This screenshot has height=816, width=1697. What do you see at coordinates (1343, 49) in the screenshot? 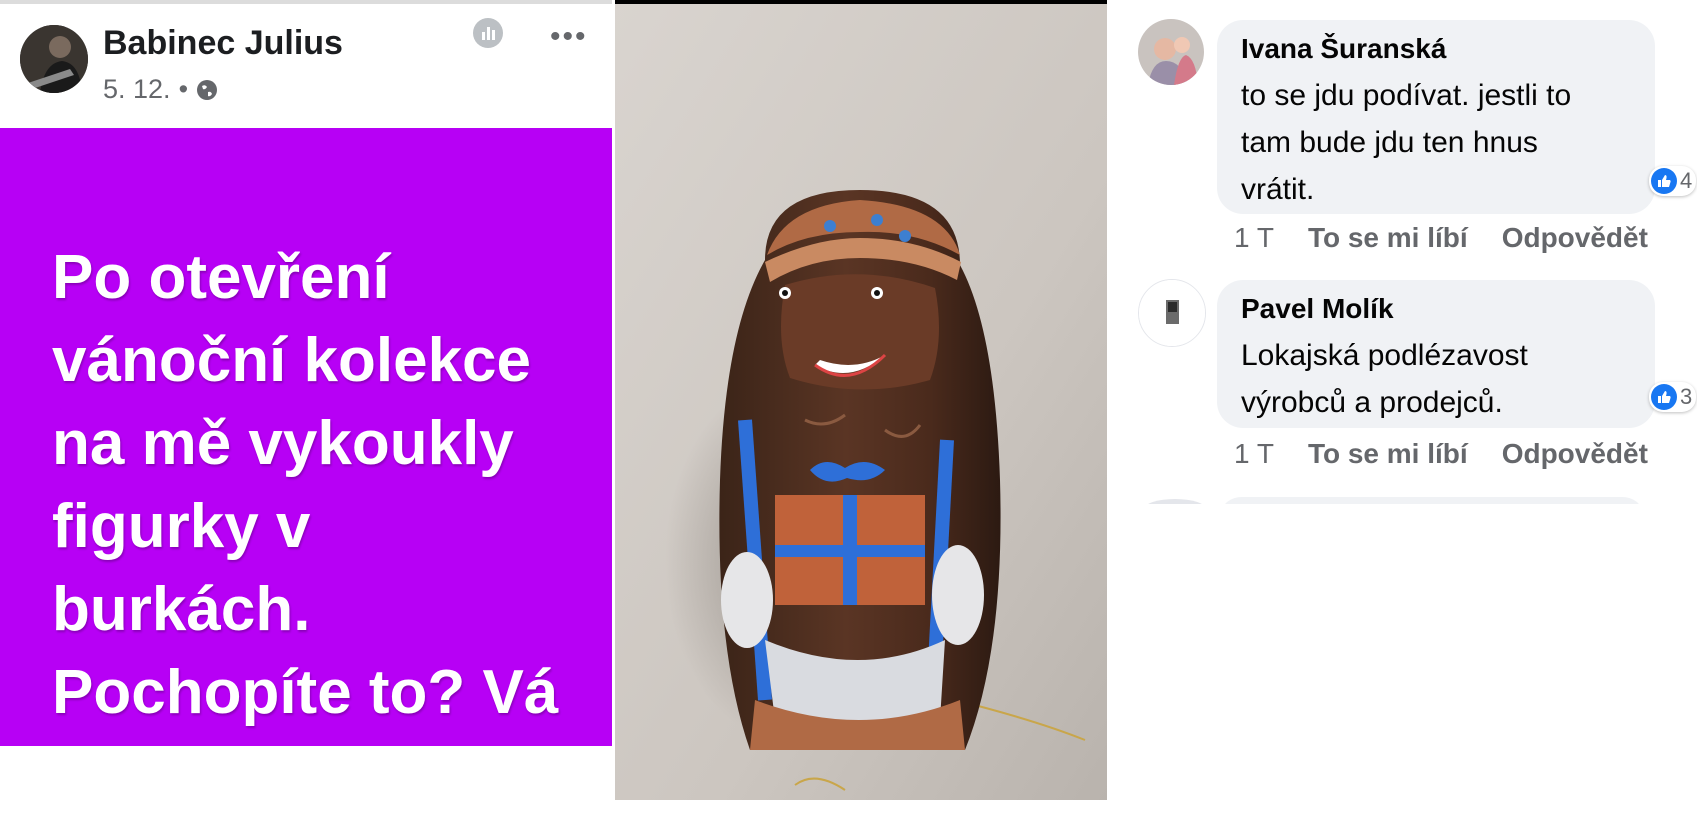
I see `comment-author-name: Ivana Šuranská` at bounding box center [1343, 49].